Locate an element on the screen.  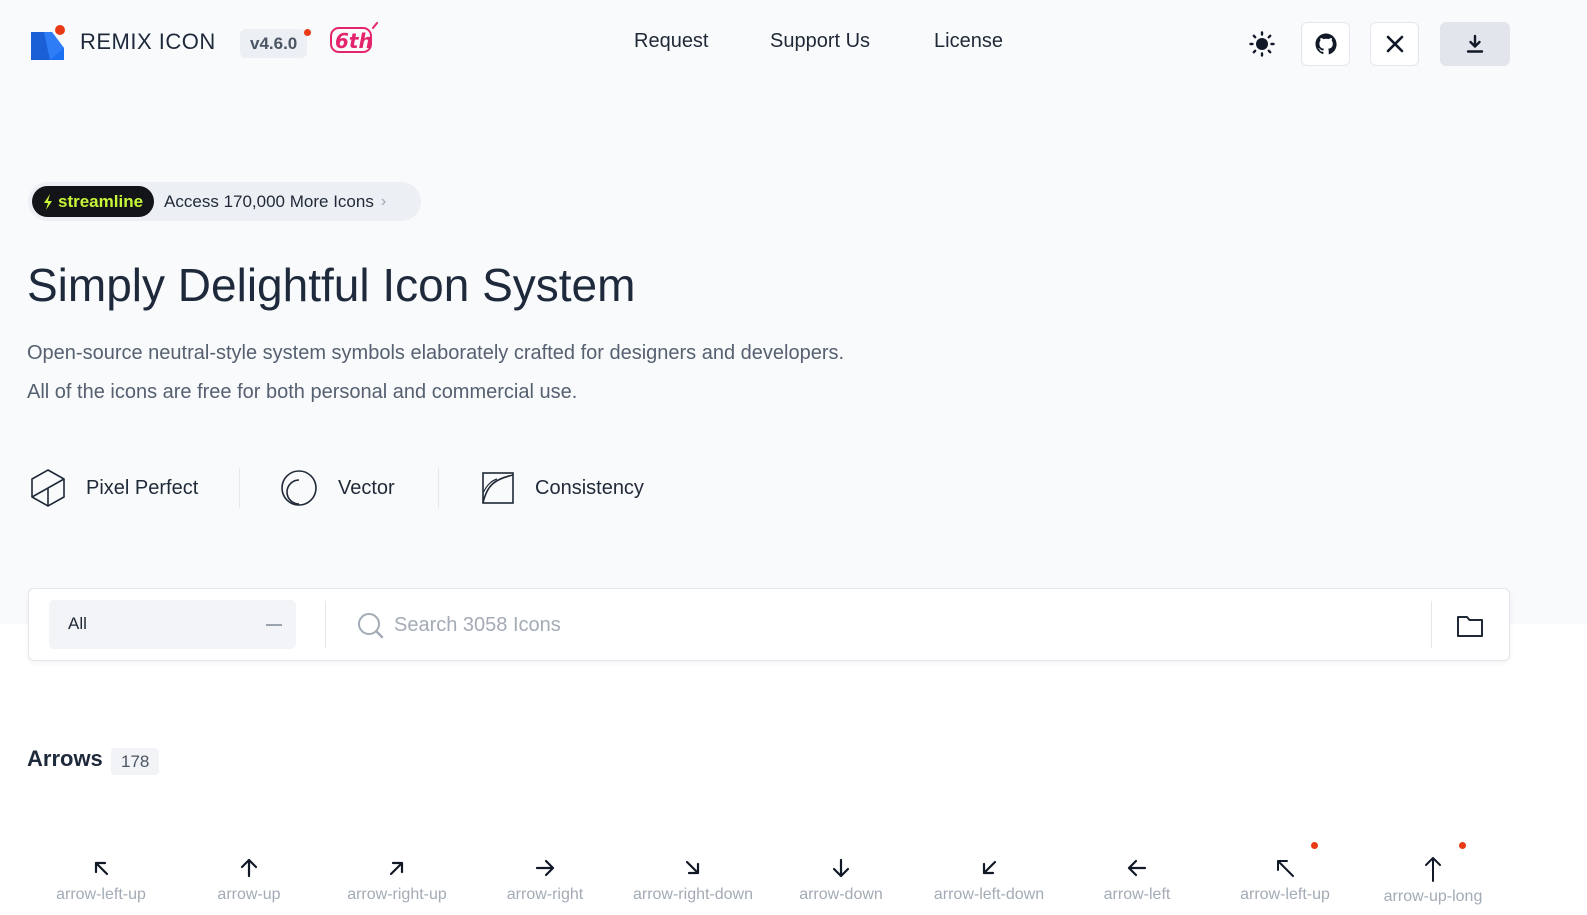
bolt-icon is located at coordinates (48, 201).